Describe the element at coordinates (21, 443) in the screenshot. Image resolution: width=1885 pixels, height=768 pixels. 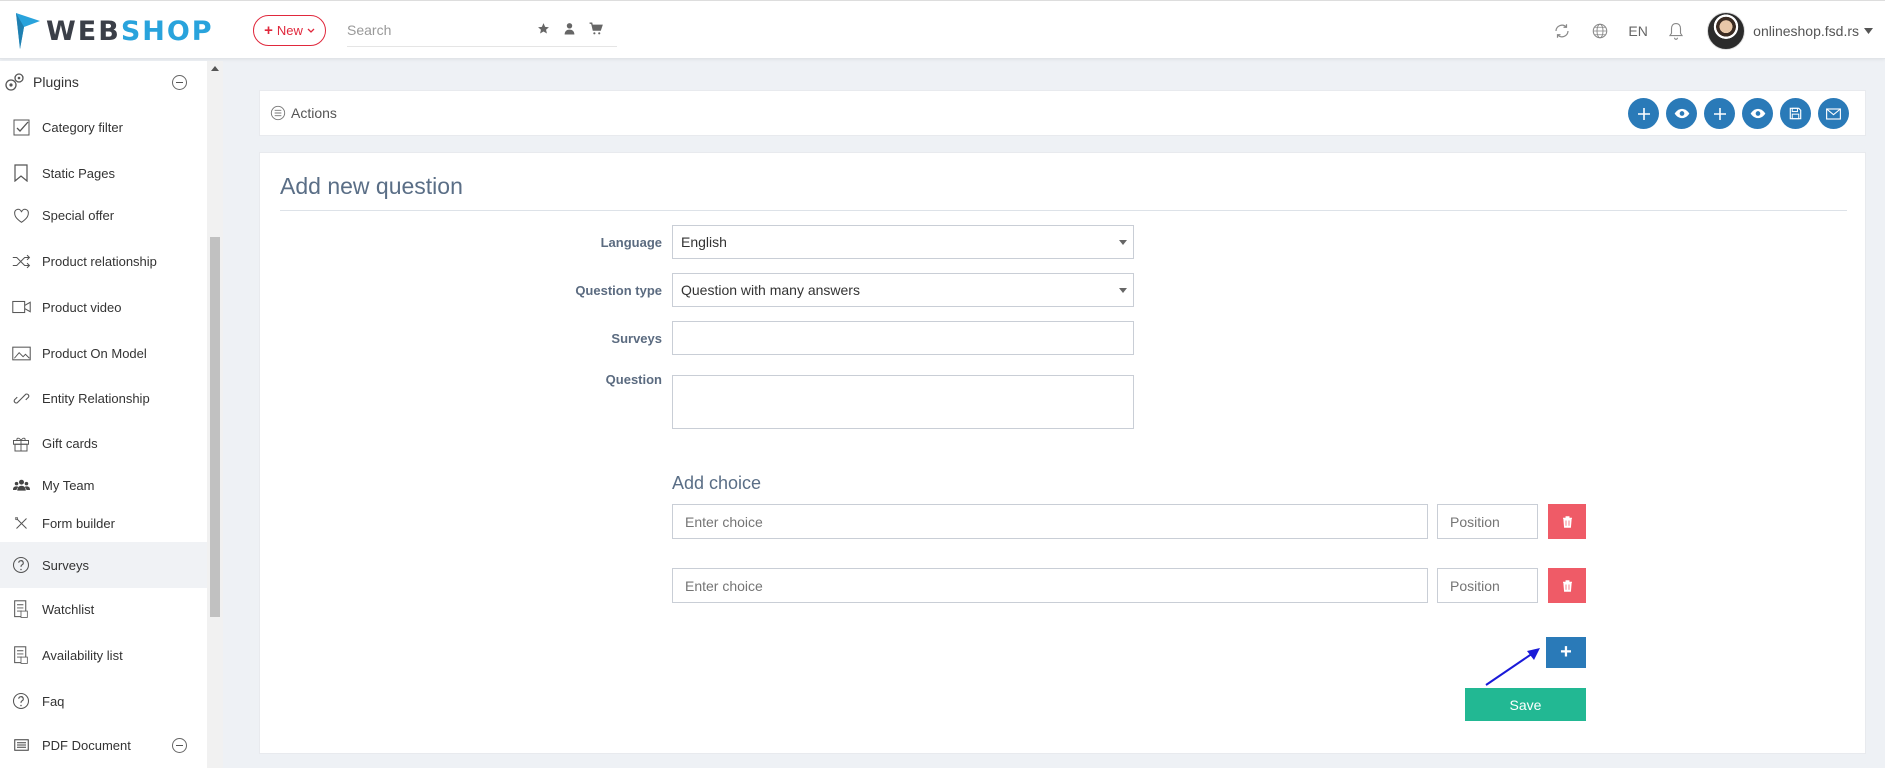
I see `gift-icon` at that location.